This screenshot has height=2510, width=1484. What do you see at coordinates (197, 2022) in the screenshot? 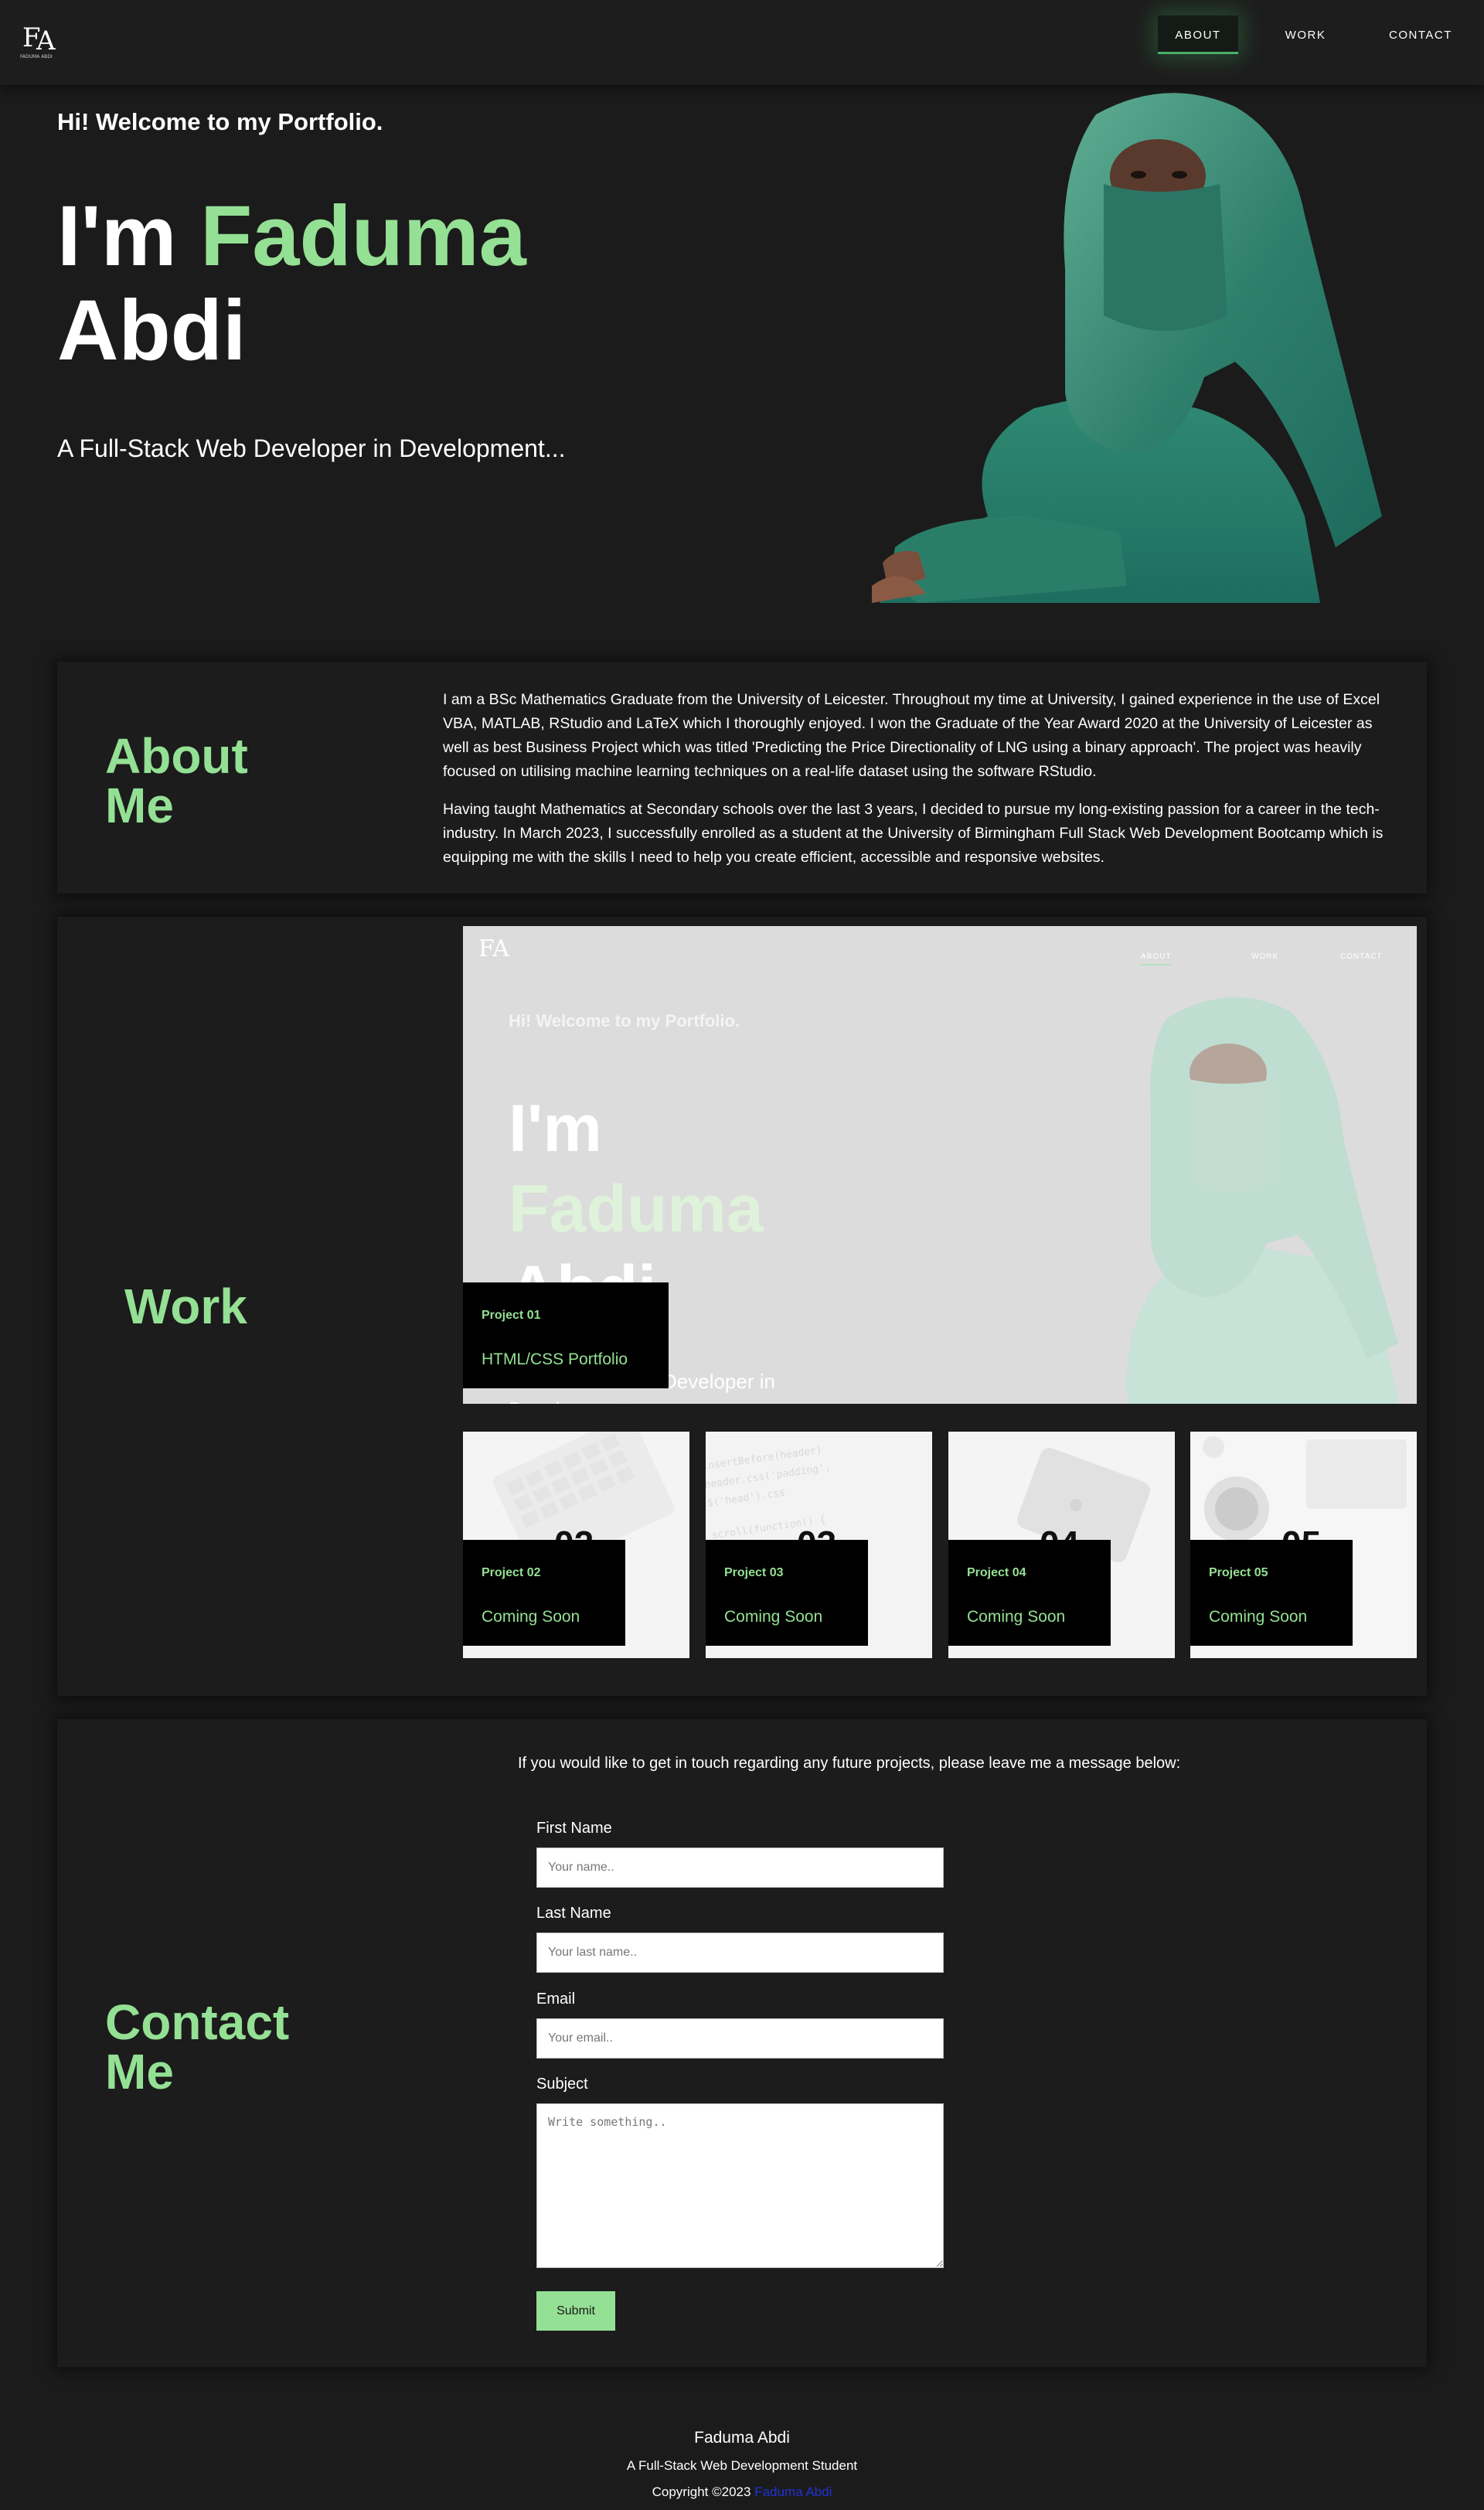
I see `contact-title-line1: Contact` at bounding box center [197, 2022].